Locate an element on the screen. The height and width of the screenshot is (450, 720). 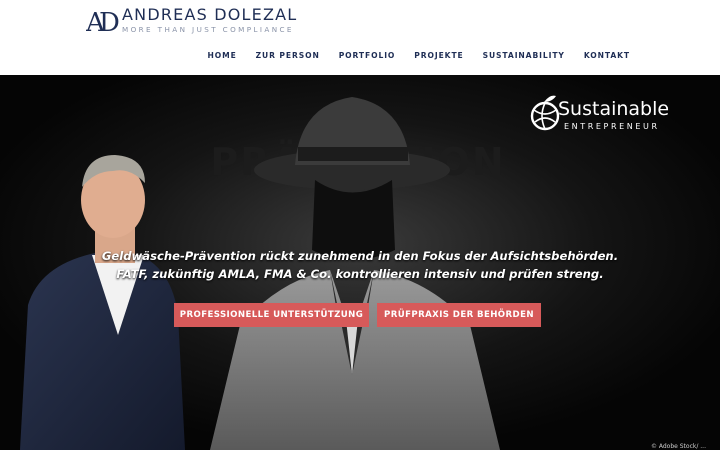
nav-item-projekte: PROJEKTE is located at coordinates (438, 55).